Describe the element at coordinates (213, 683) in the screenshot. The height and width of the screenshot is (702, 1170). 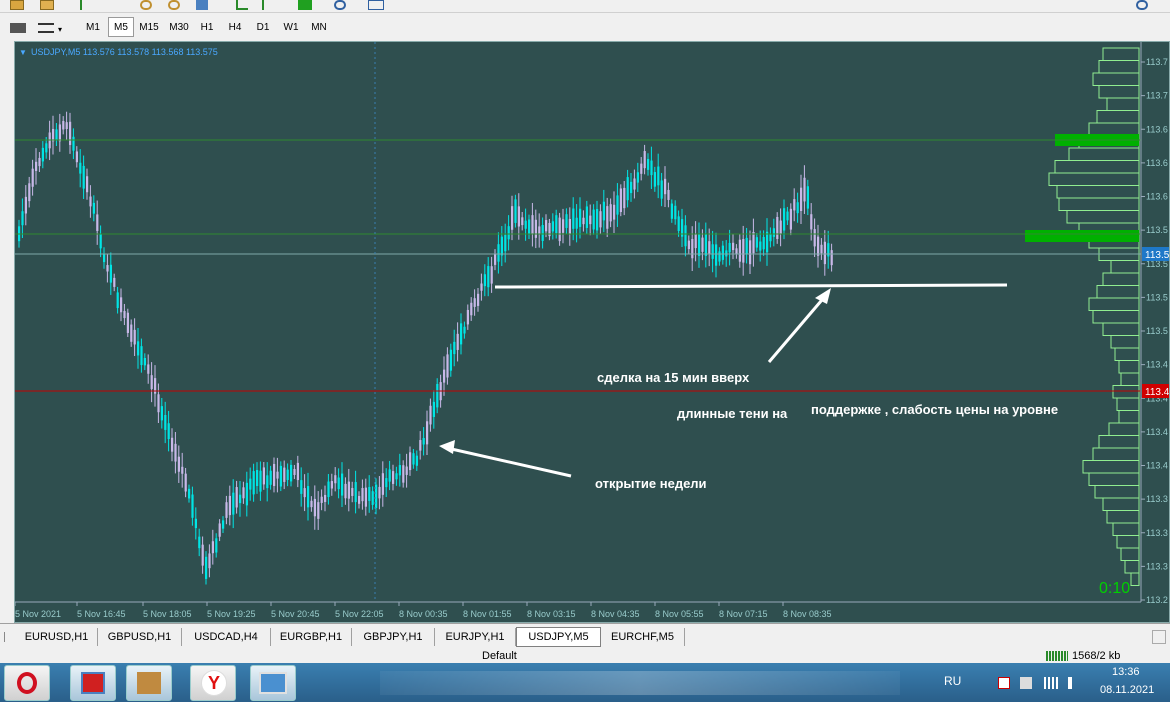
I see `yandex-app-button: Y` at that location.